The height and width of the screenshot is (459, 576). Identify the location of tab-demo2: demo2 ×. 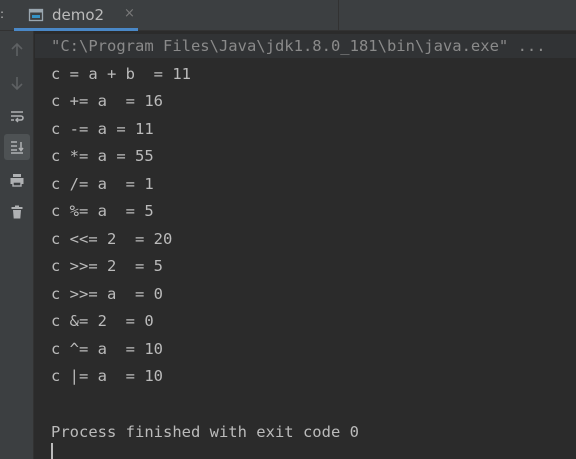
(76, 15).